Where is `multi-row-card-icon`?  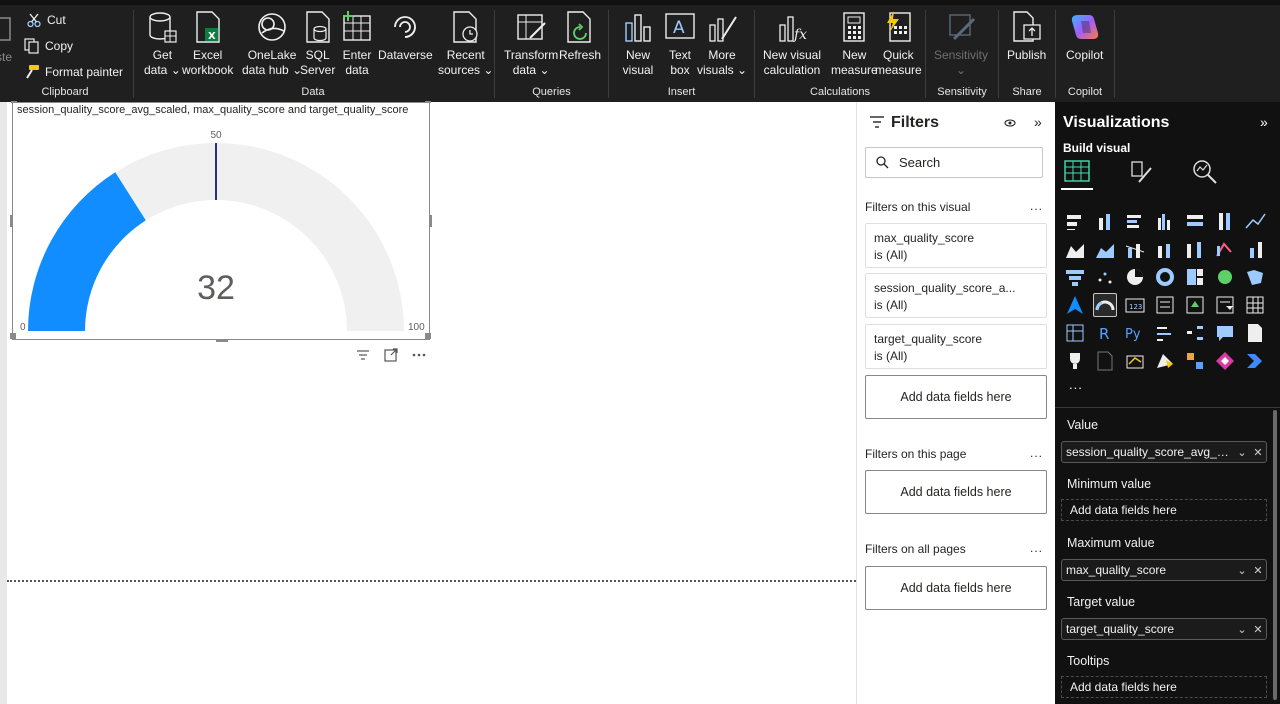 multi-row-card-icon is located at coordinates (1165, 305).